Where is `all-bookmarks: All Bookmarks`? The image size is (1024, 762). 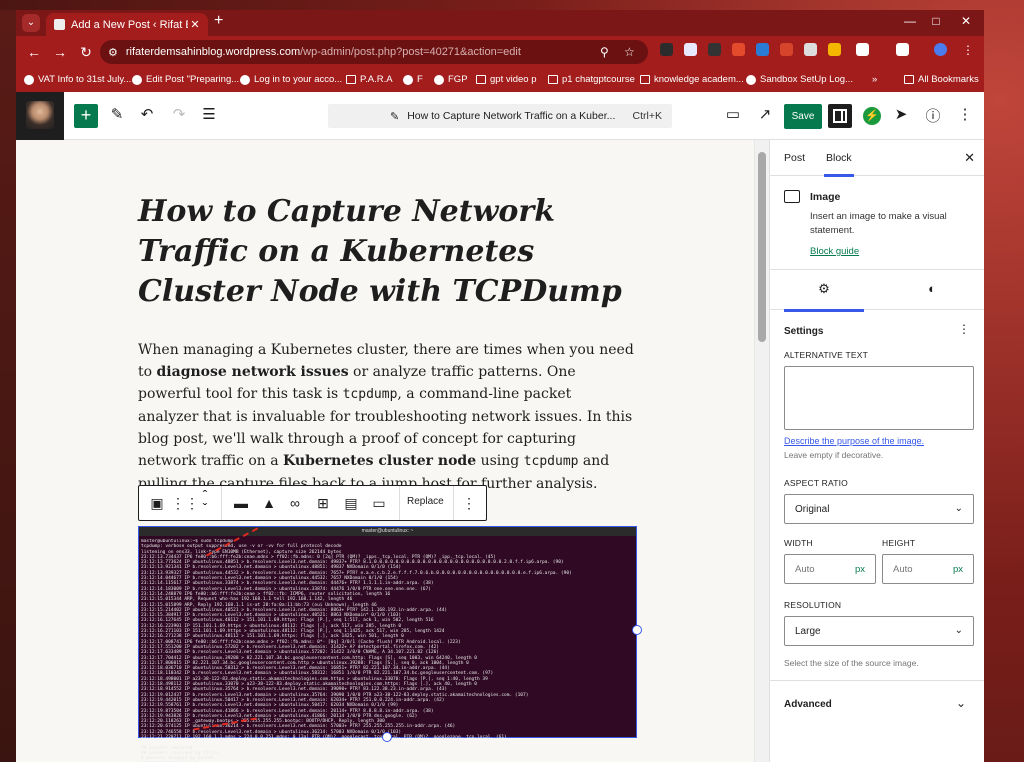 all-bookmarks: All Bookmarks is located at coordinates (941, 79).